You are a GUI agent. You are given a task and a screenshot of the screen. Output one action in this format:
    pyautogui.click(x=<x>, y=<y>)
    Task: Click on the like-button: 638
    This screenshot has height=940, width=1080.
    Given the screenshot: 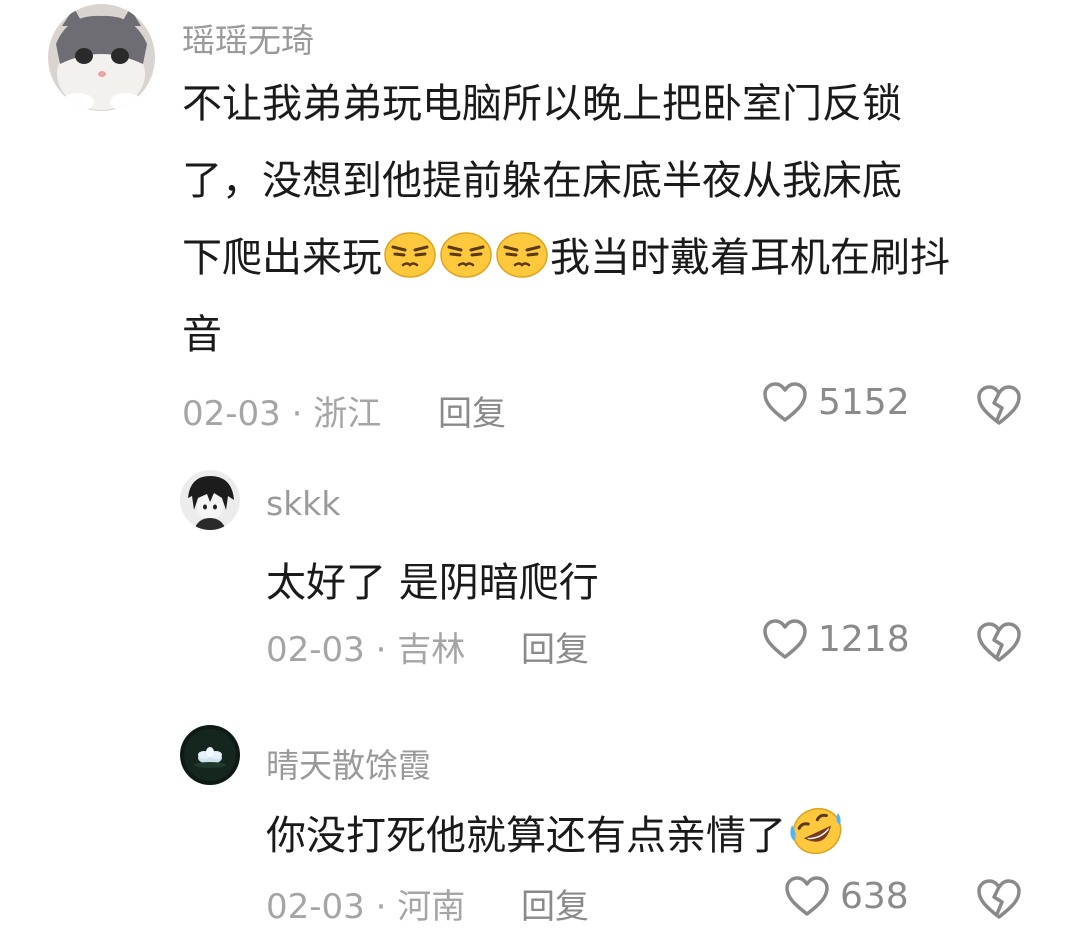 What is the action you would take?
    pyautogui.click(x=846, y=896)
    